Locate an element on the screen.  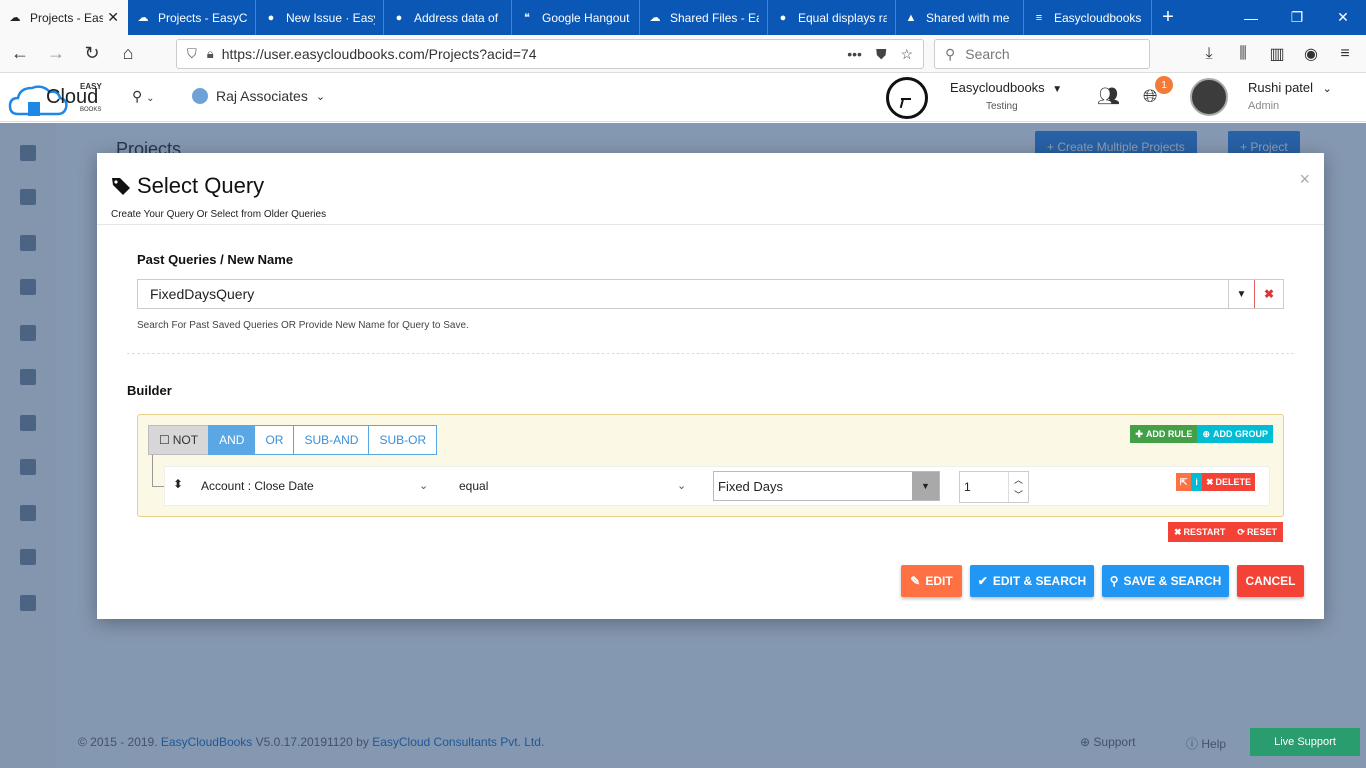
cancel-button: CANCEL is located at coordinates (1270, 581).